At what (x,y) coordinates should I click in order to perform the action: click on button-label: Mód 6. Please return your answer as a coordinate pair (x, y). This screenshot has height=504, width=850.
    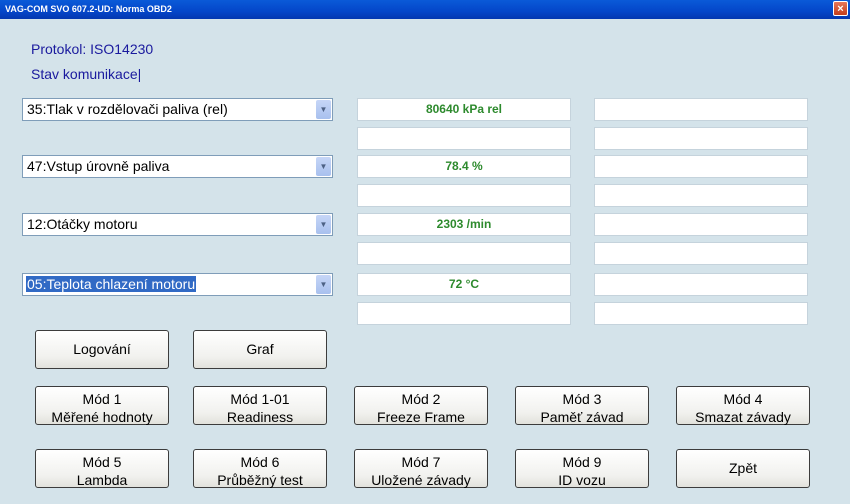
    Looking at the image, I should click on (260, 462).